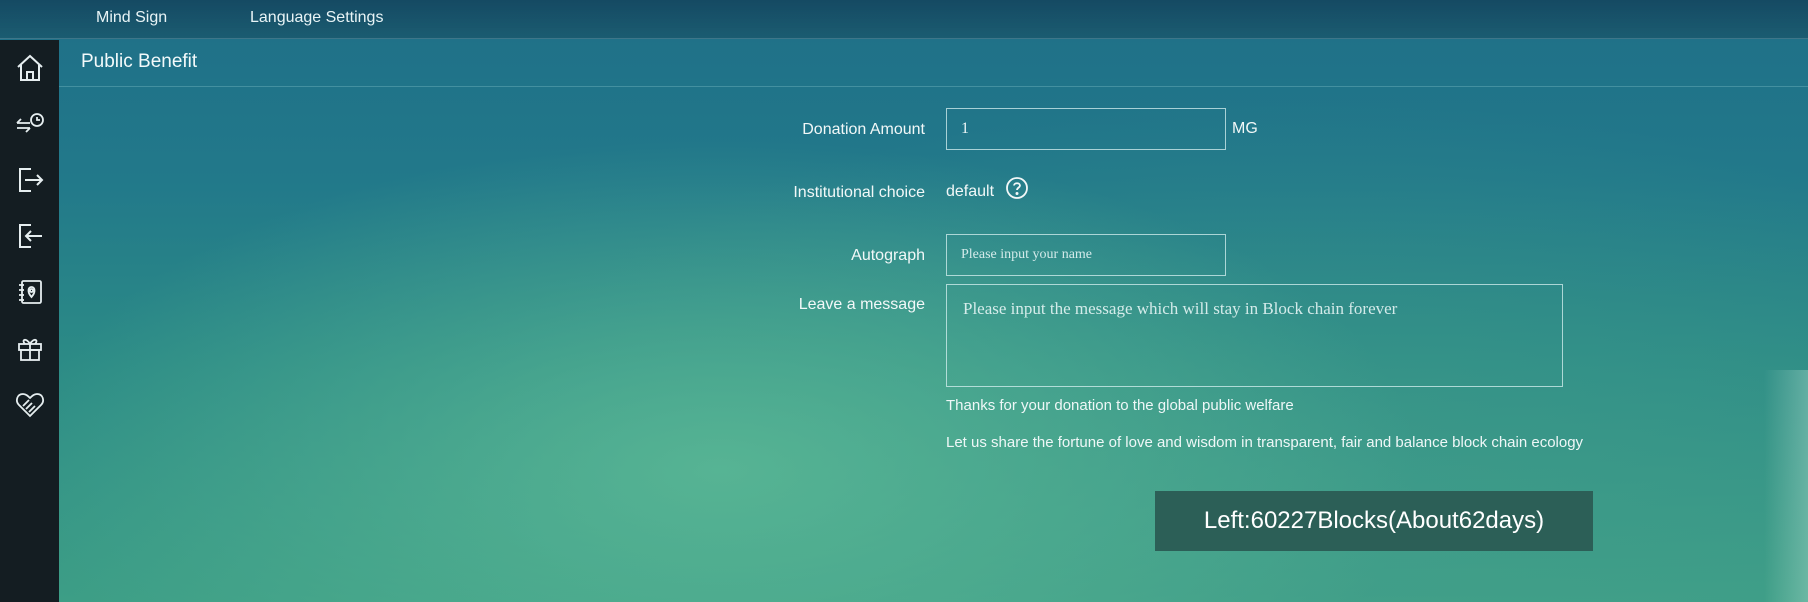 The image size is (1808, 602). Describe the element at coordinates (1245, 128) in the screenshot. I see `currency-unit: MG` at that location.